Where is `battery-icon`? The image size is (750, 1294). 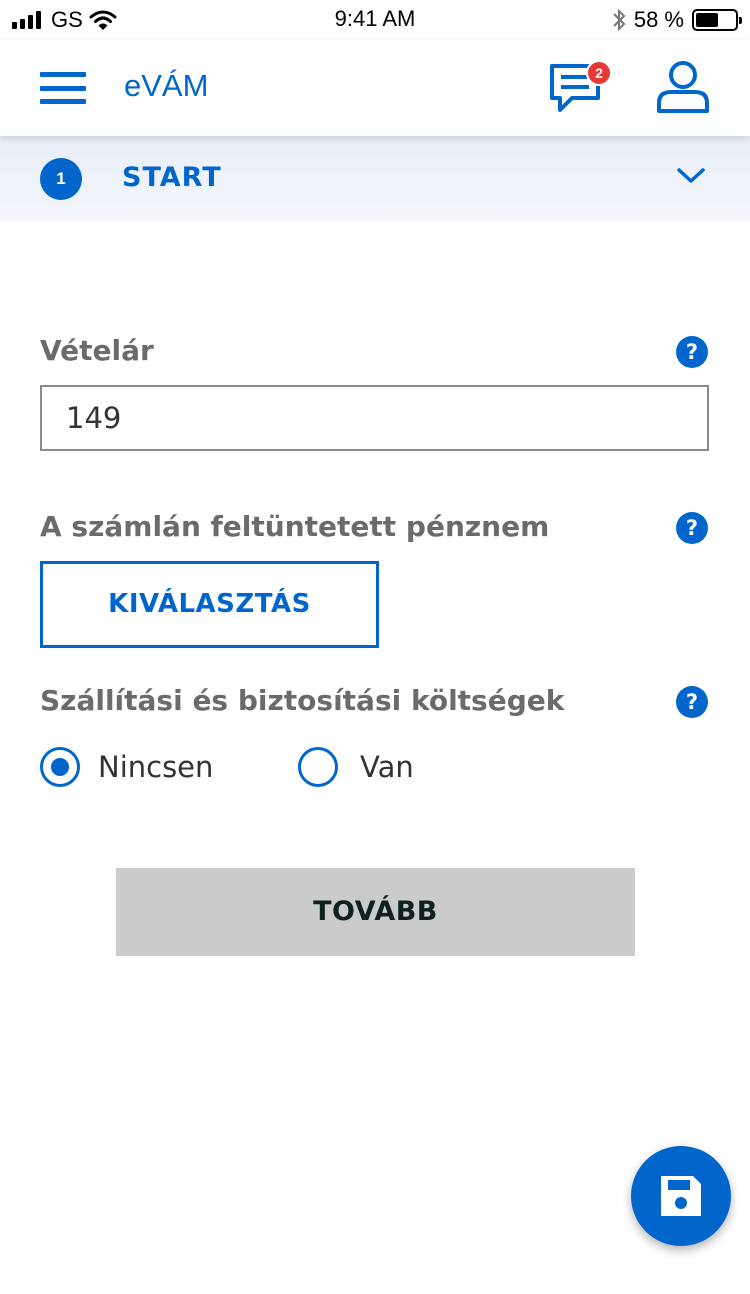 battery-icon is located at coordinates (717, 20).